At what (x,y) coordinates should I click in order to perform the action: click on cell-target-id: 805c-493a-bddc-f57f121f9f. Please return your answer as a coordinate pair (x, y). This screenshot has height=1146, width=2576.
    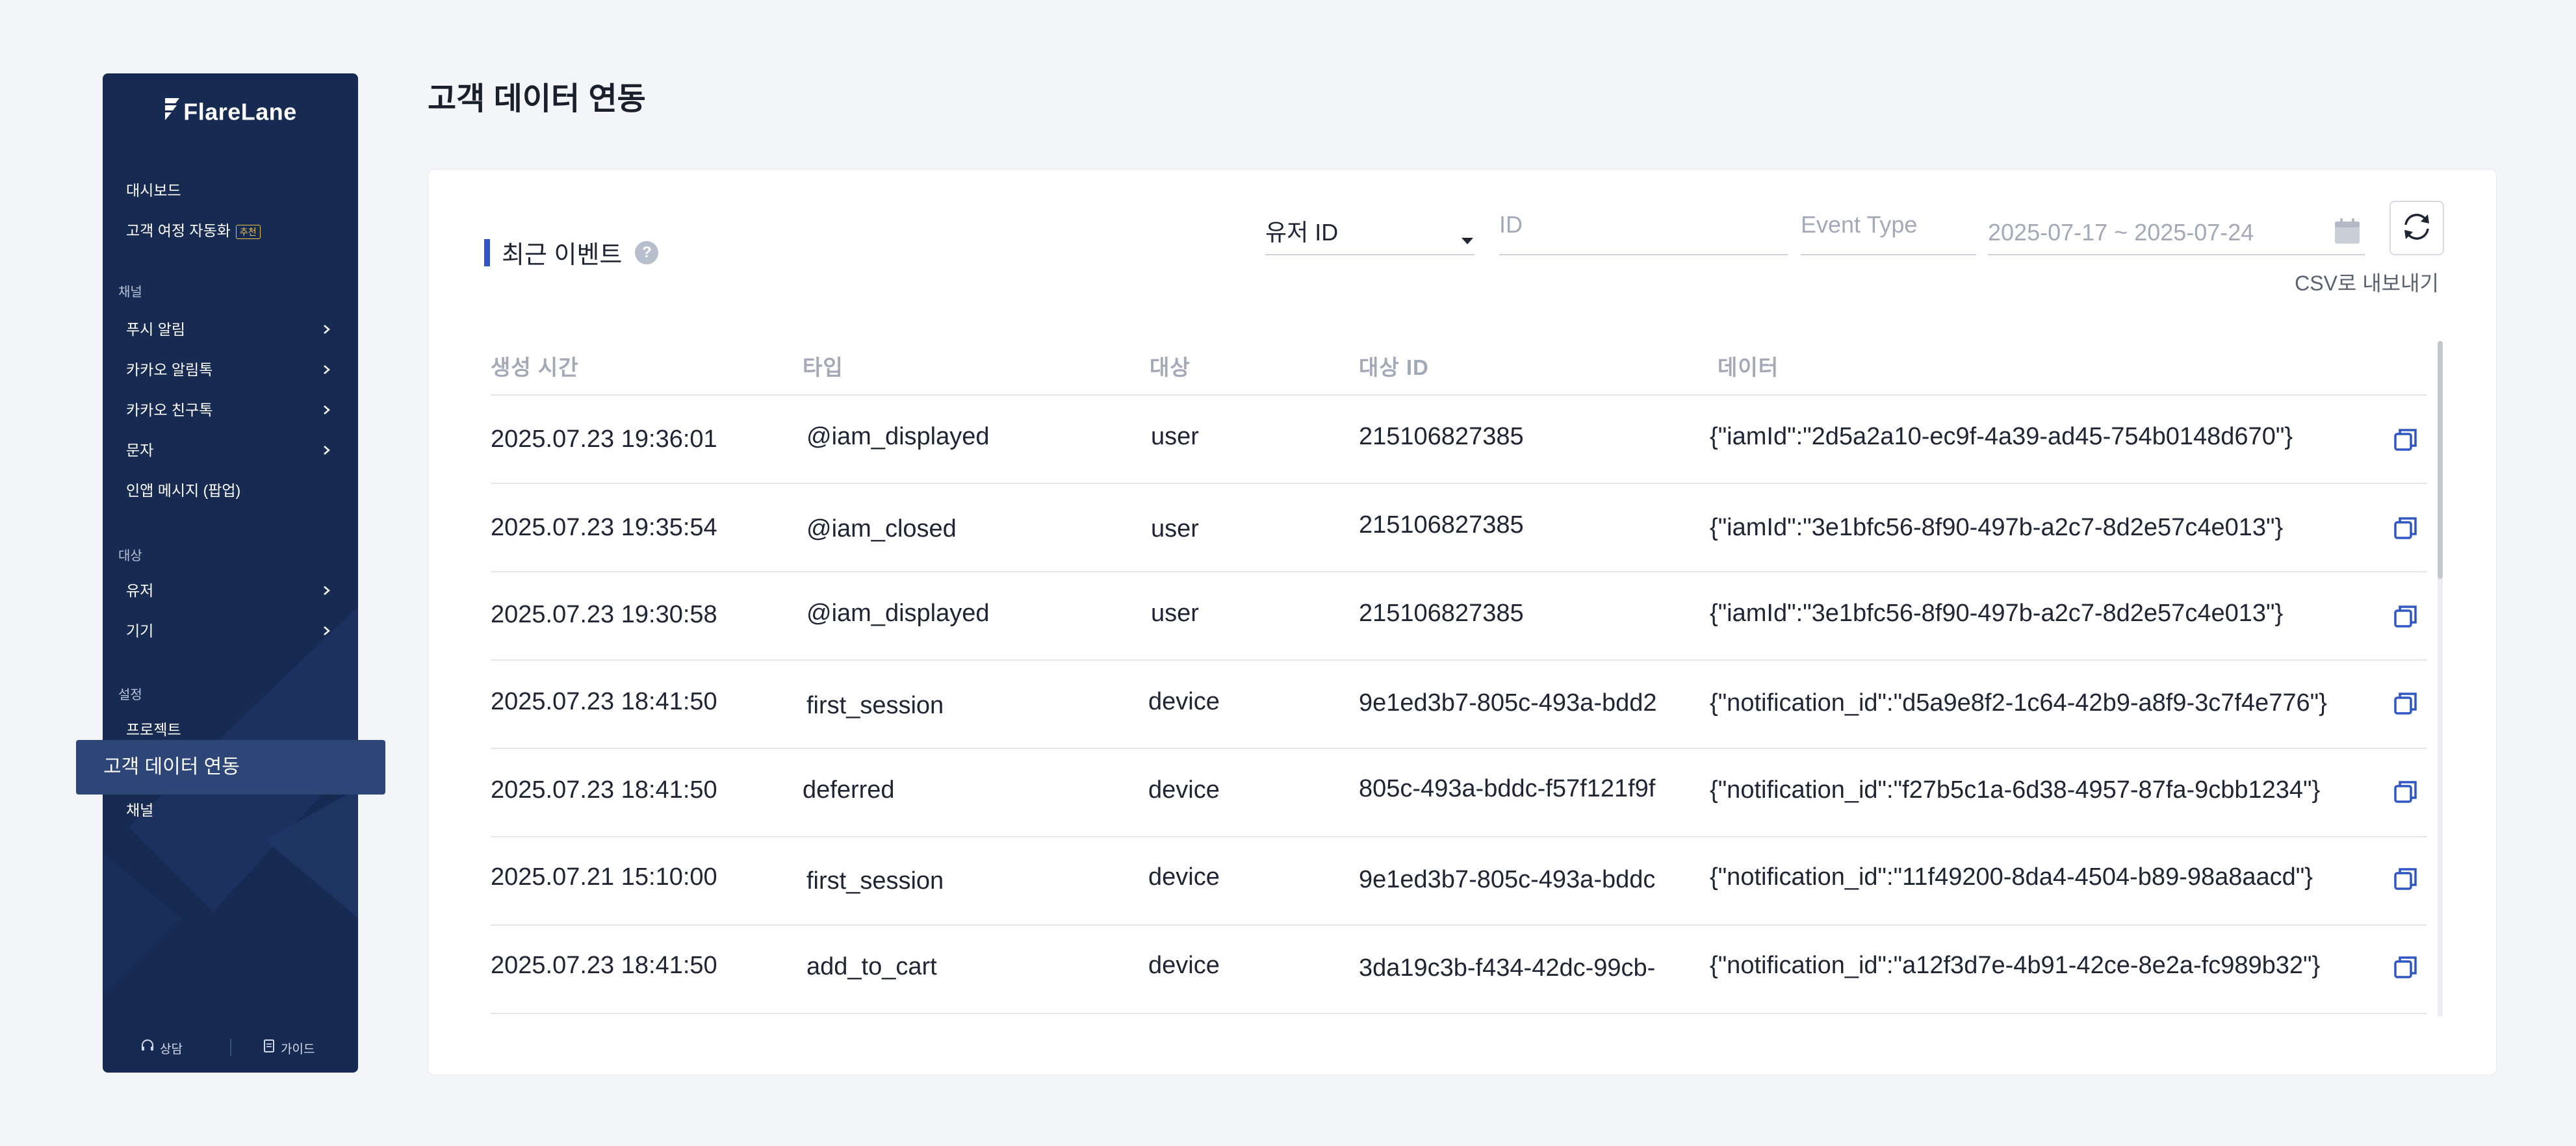
    Looking at the image, I should click on (1508, 788).